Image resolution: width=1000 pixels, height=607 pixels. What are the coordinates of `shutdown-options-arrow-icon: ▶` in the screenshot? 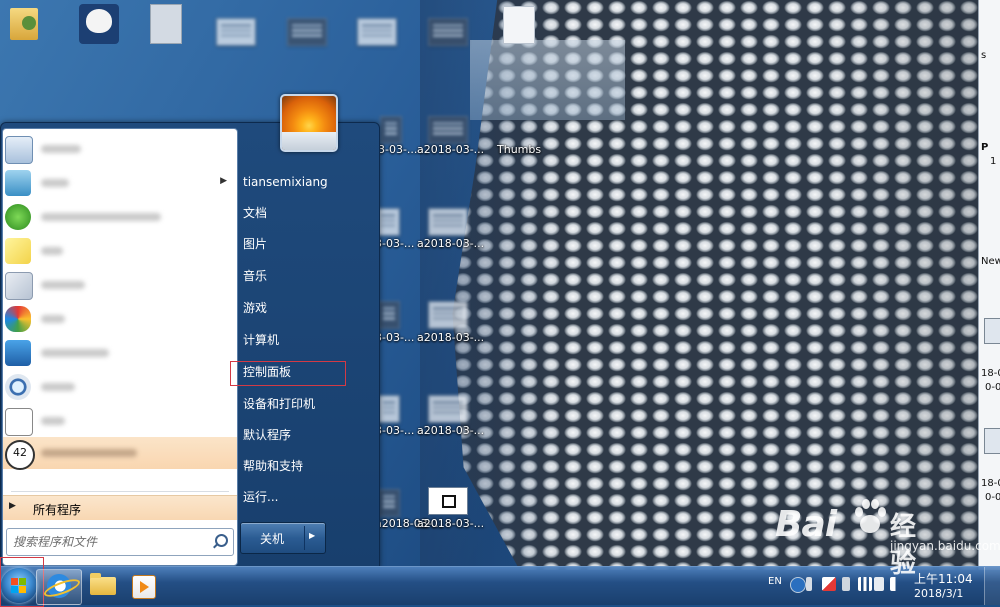 It's located at (312, 535).